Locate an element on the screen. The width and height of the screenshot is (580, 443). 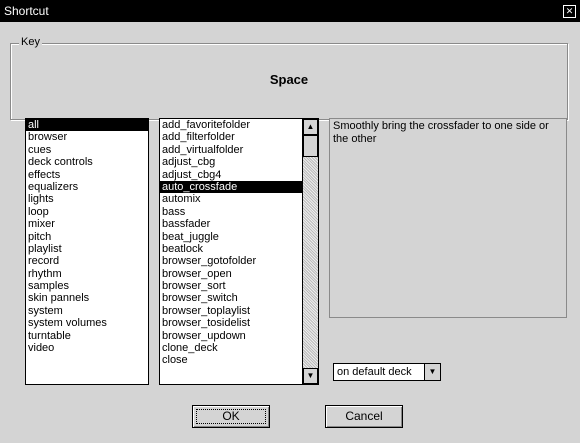
category-item: playlist is located at coordinates (87, 249).